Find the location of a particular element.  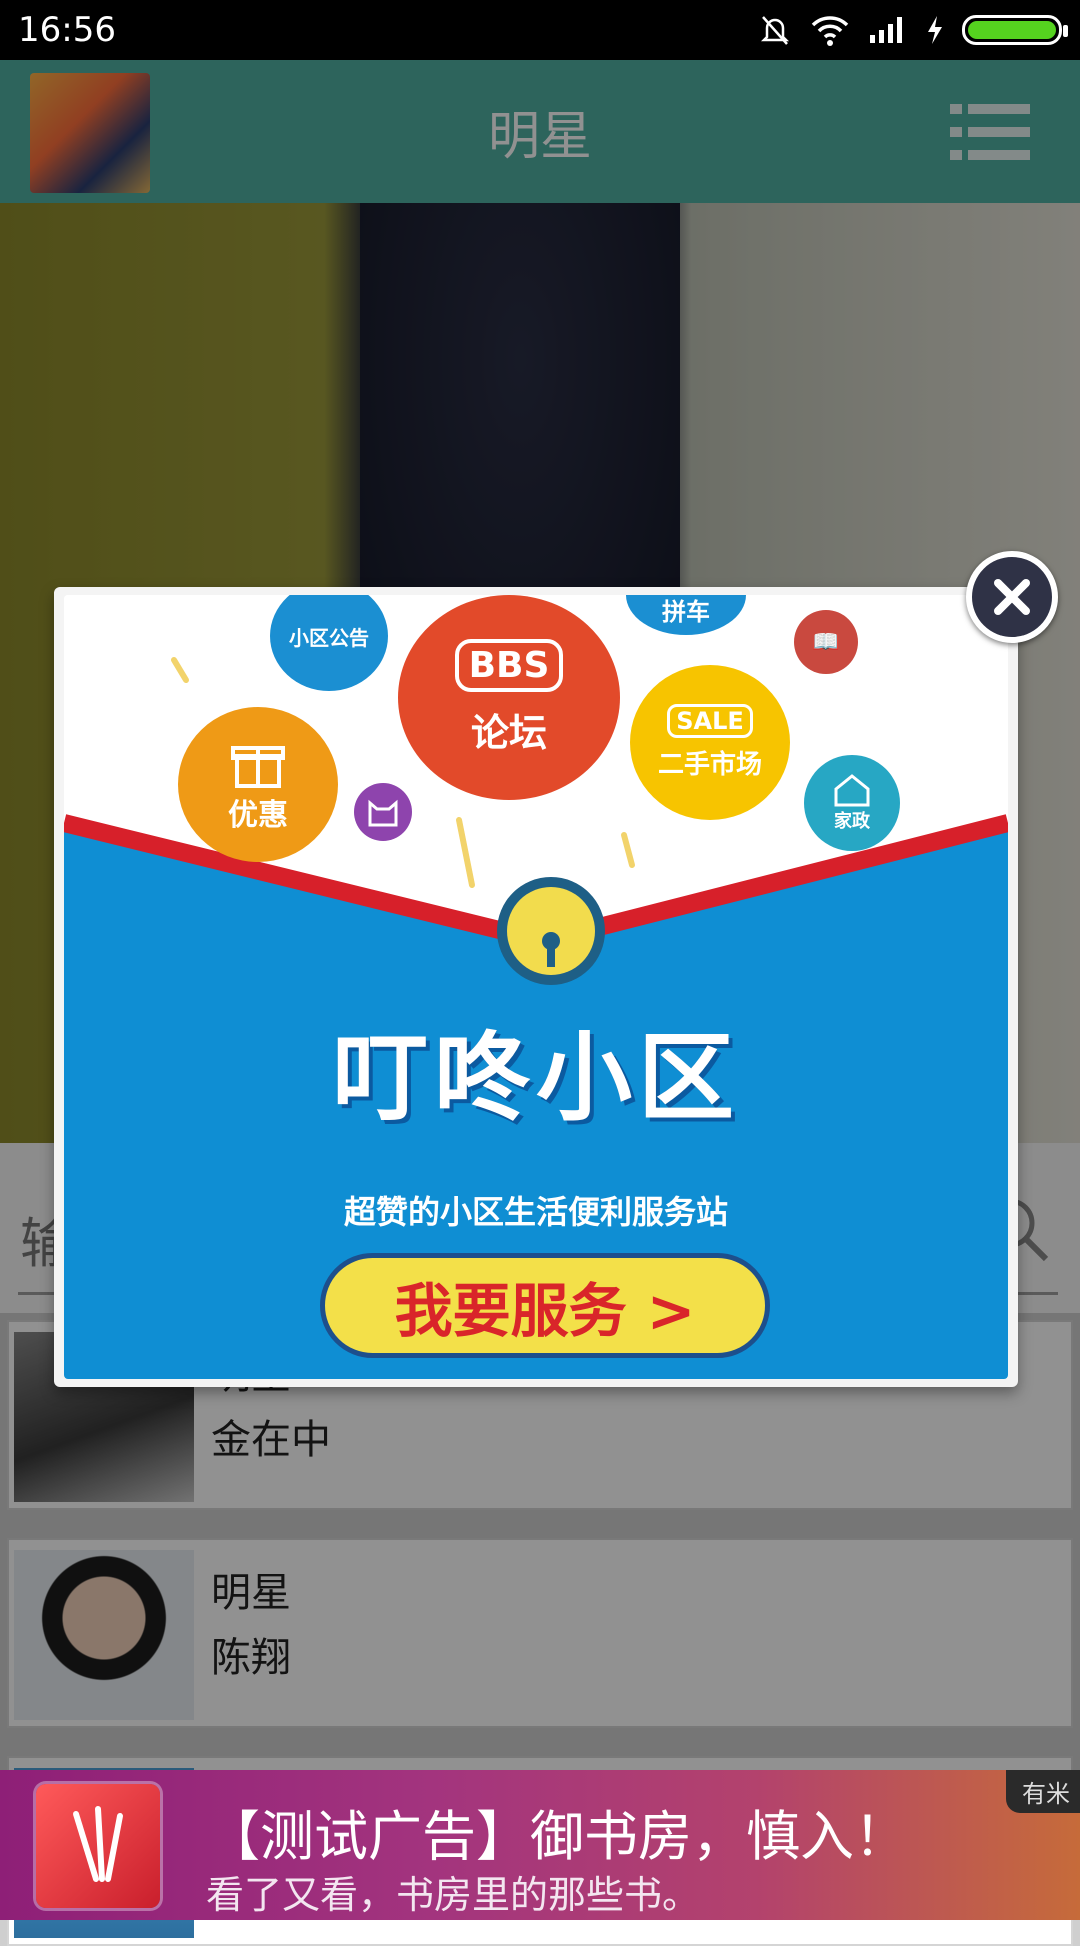

status-icons is located at coordinates (913, 30).